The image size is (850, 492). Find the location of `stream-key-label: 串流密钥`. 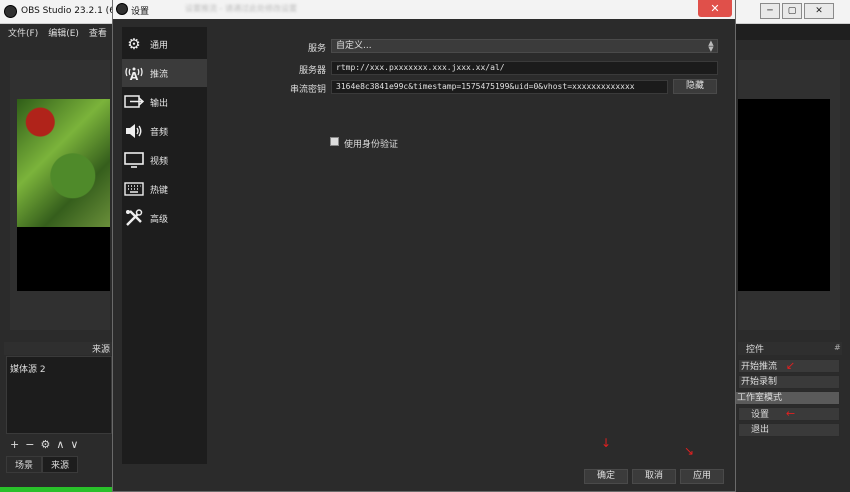

stream-key-label: 串流密钥 is located at coordinates (307, 90).